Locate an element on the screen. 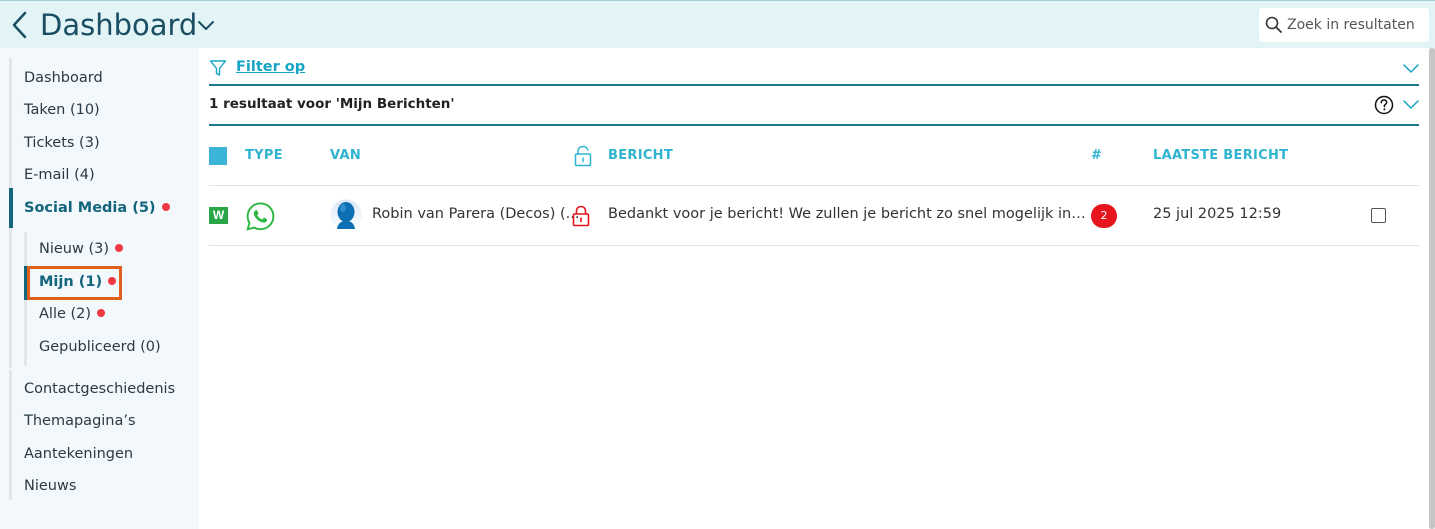  lock-icon is located at coordinates (581, 216).